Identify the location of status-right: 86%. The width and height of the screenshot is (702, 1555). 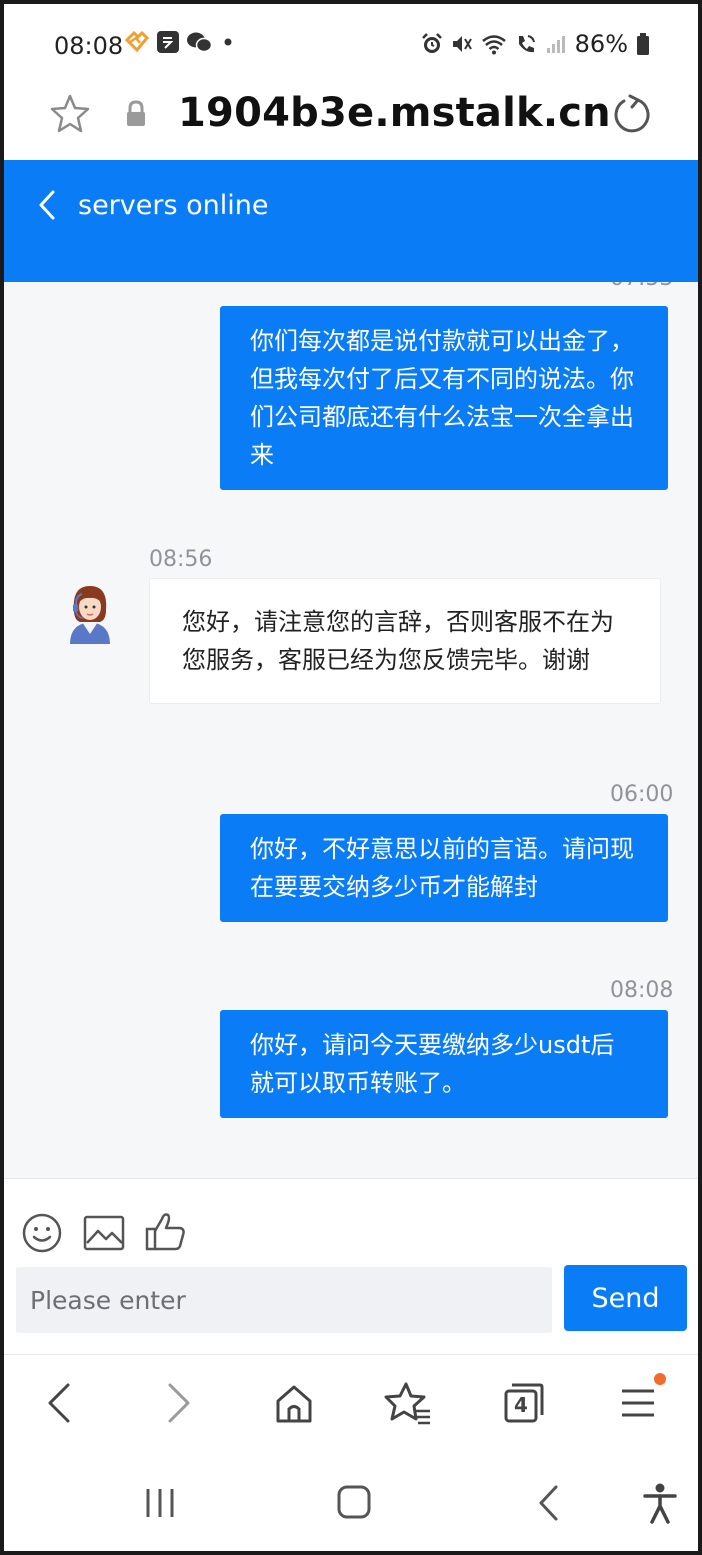
(535, 44).